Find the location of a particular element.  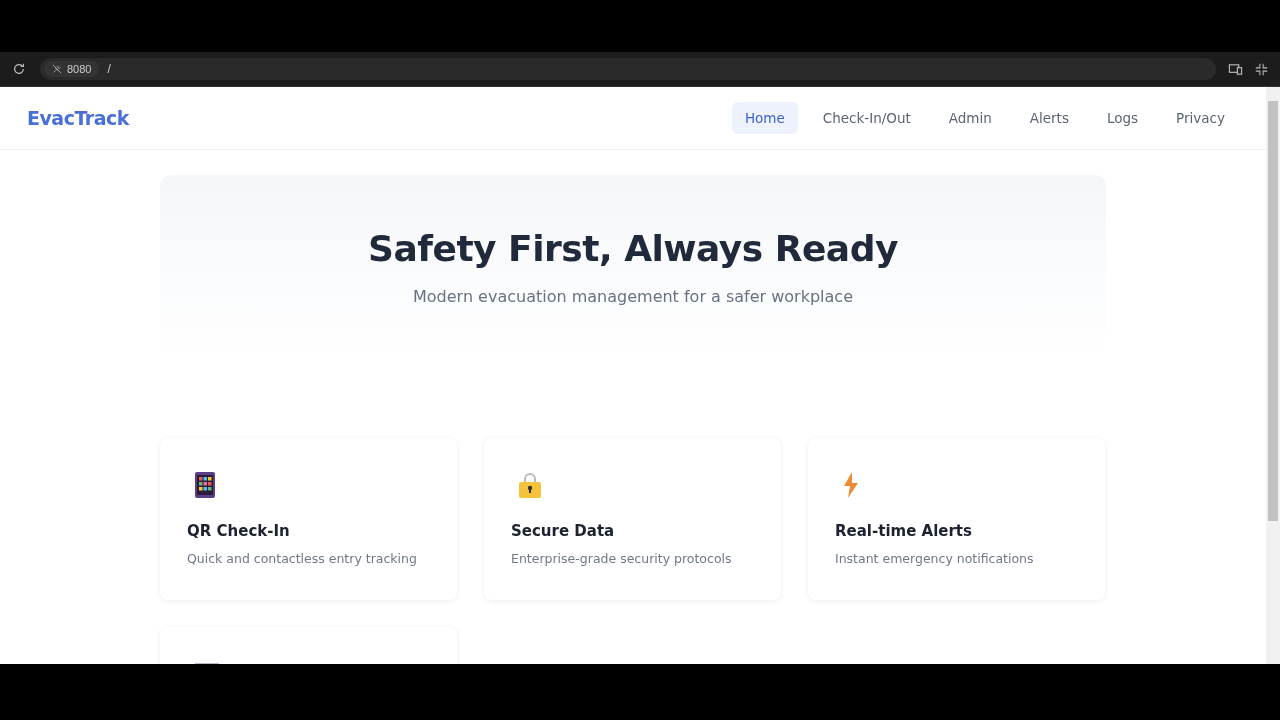

nav-link: Logs is located at coordinates (1122, 118).